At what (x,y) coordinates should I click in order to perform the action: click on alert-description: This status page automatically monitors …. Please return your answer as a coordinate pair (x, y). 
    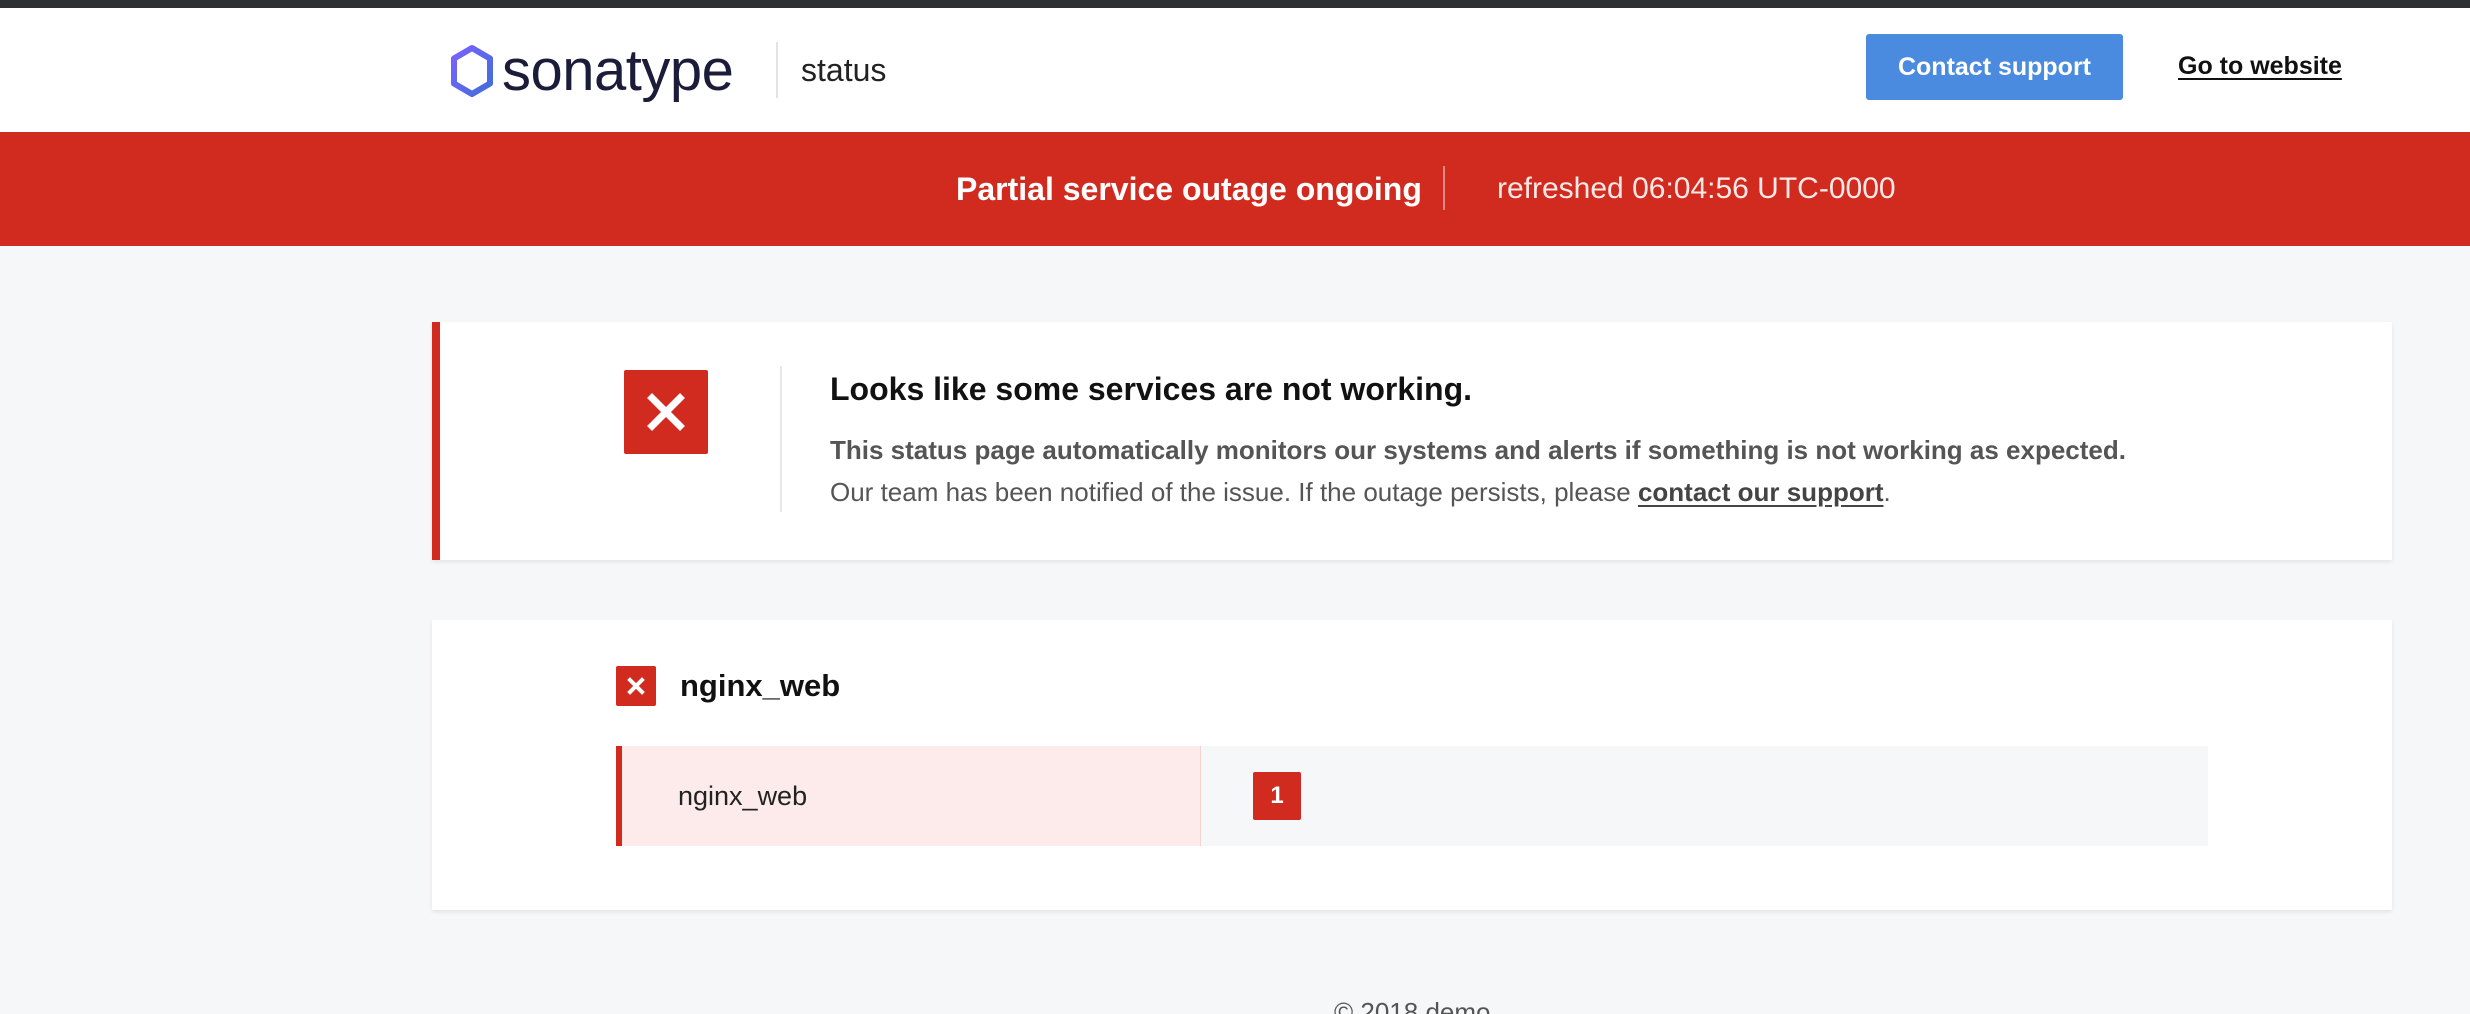
    Looking at the image, I should click on (1478, 450).